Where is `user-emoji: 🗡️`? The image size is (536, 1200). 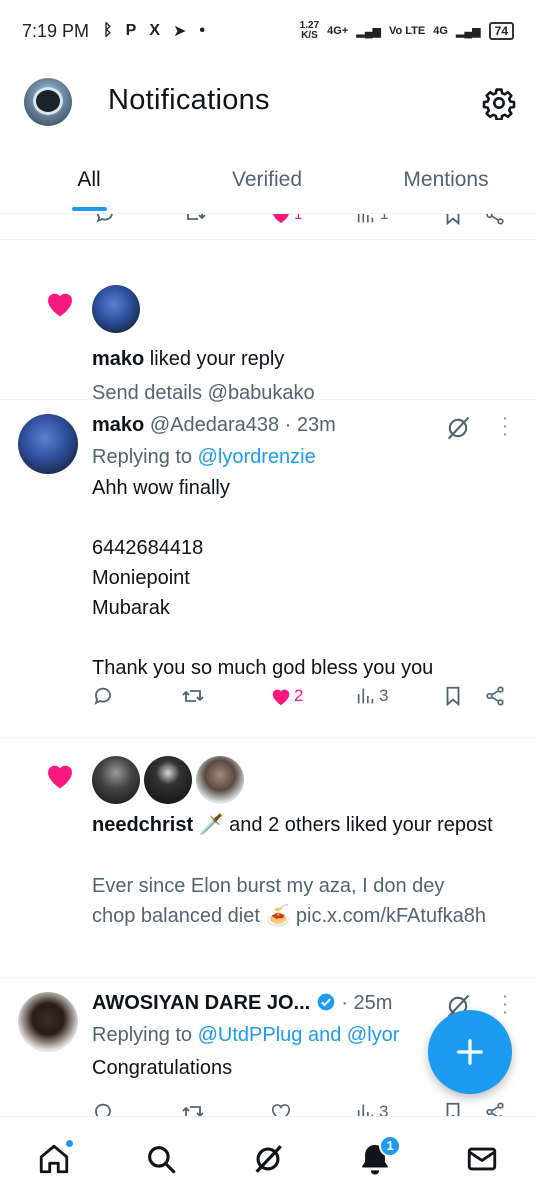
user-emoji: 🗡️ is located at coordinates (211, 825).